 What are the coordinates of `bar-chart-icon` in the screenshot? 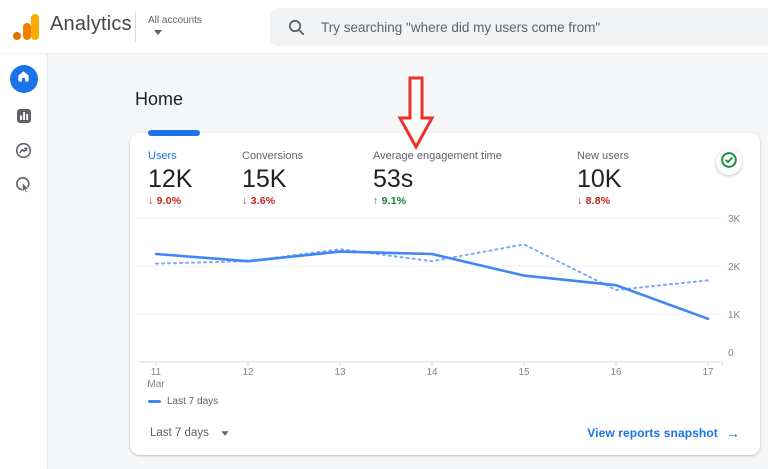 It's located at (24, 118).